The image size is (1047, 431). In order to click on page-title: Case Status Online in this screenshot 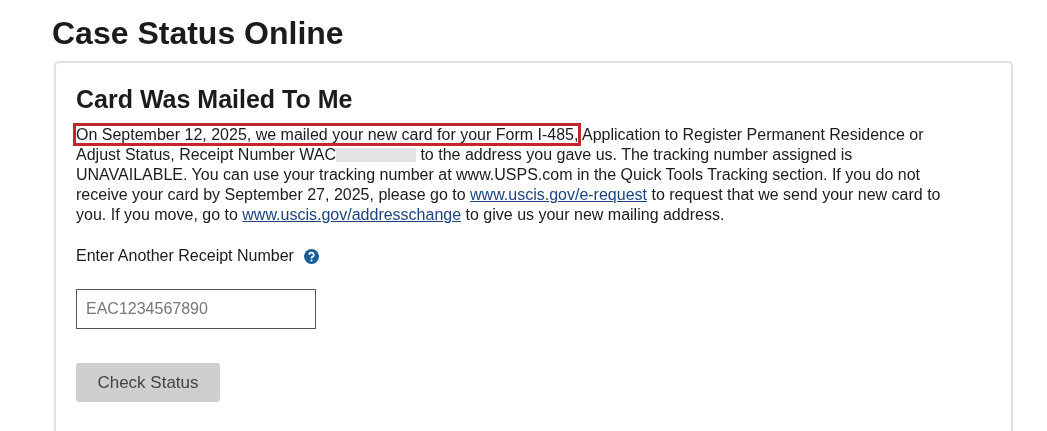, I will do `click(198, 33)`.